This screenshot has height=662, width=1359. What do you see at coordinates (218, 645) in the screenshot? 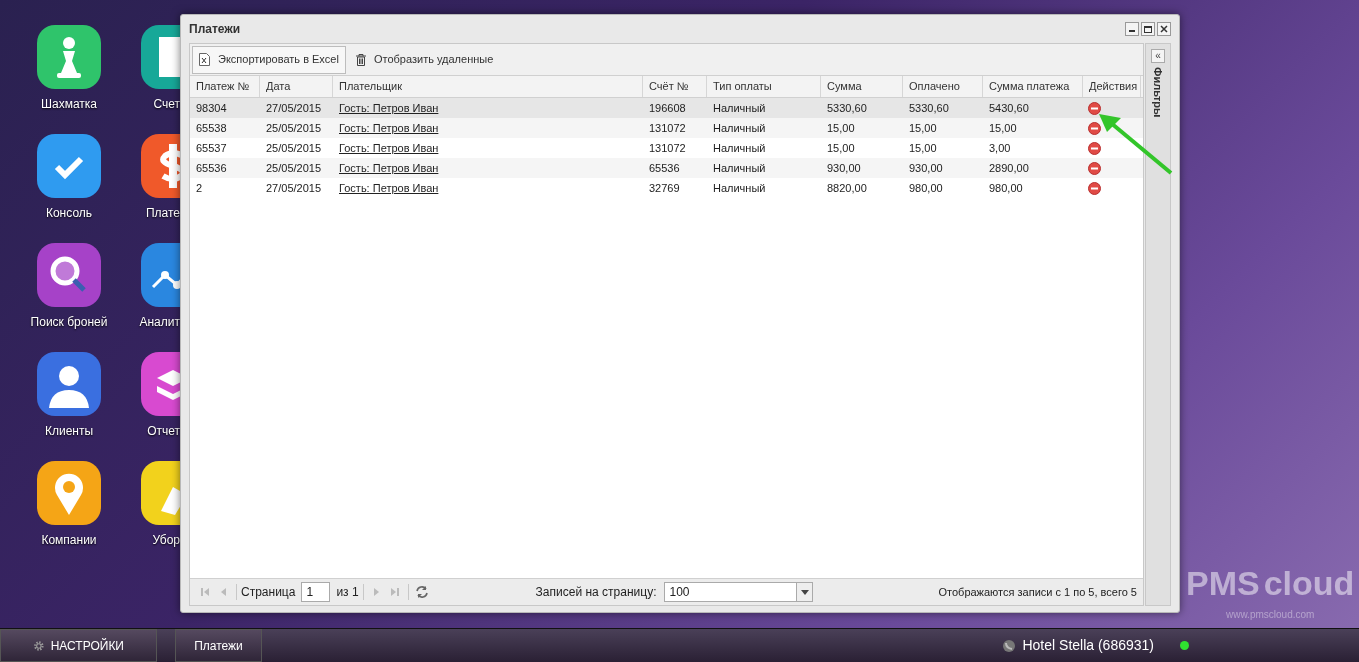
I see `taskbar-button: Платежи` at bounding box center [218, 645].